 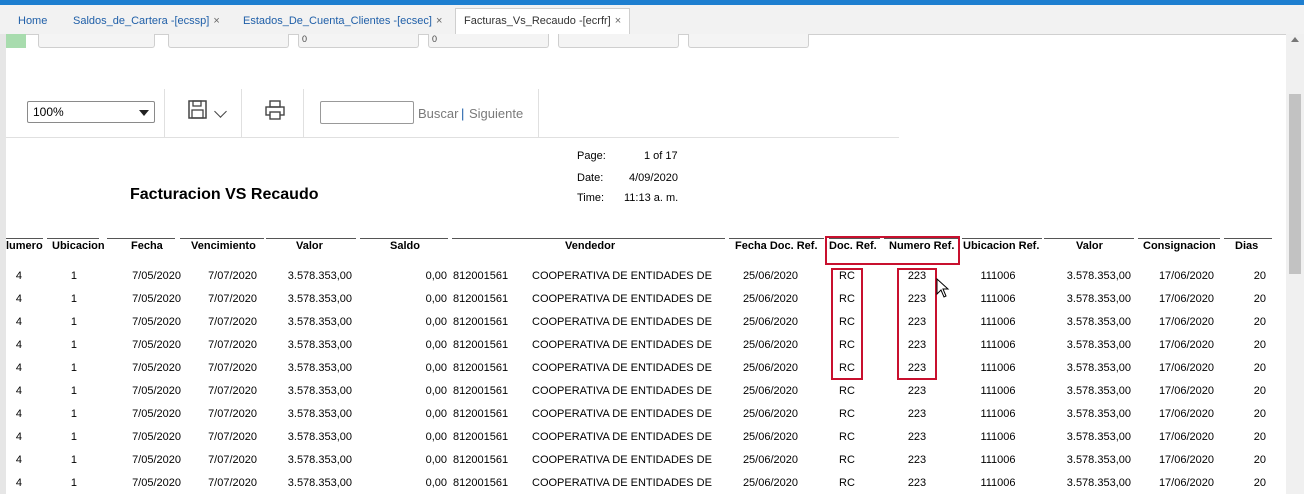 What do you see at coordinates (223, 246) in the screenshot?
I see `column-header: Vencimiento` at bounding box center [223, 246].